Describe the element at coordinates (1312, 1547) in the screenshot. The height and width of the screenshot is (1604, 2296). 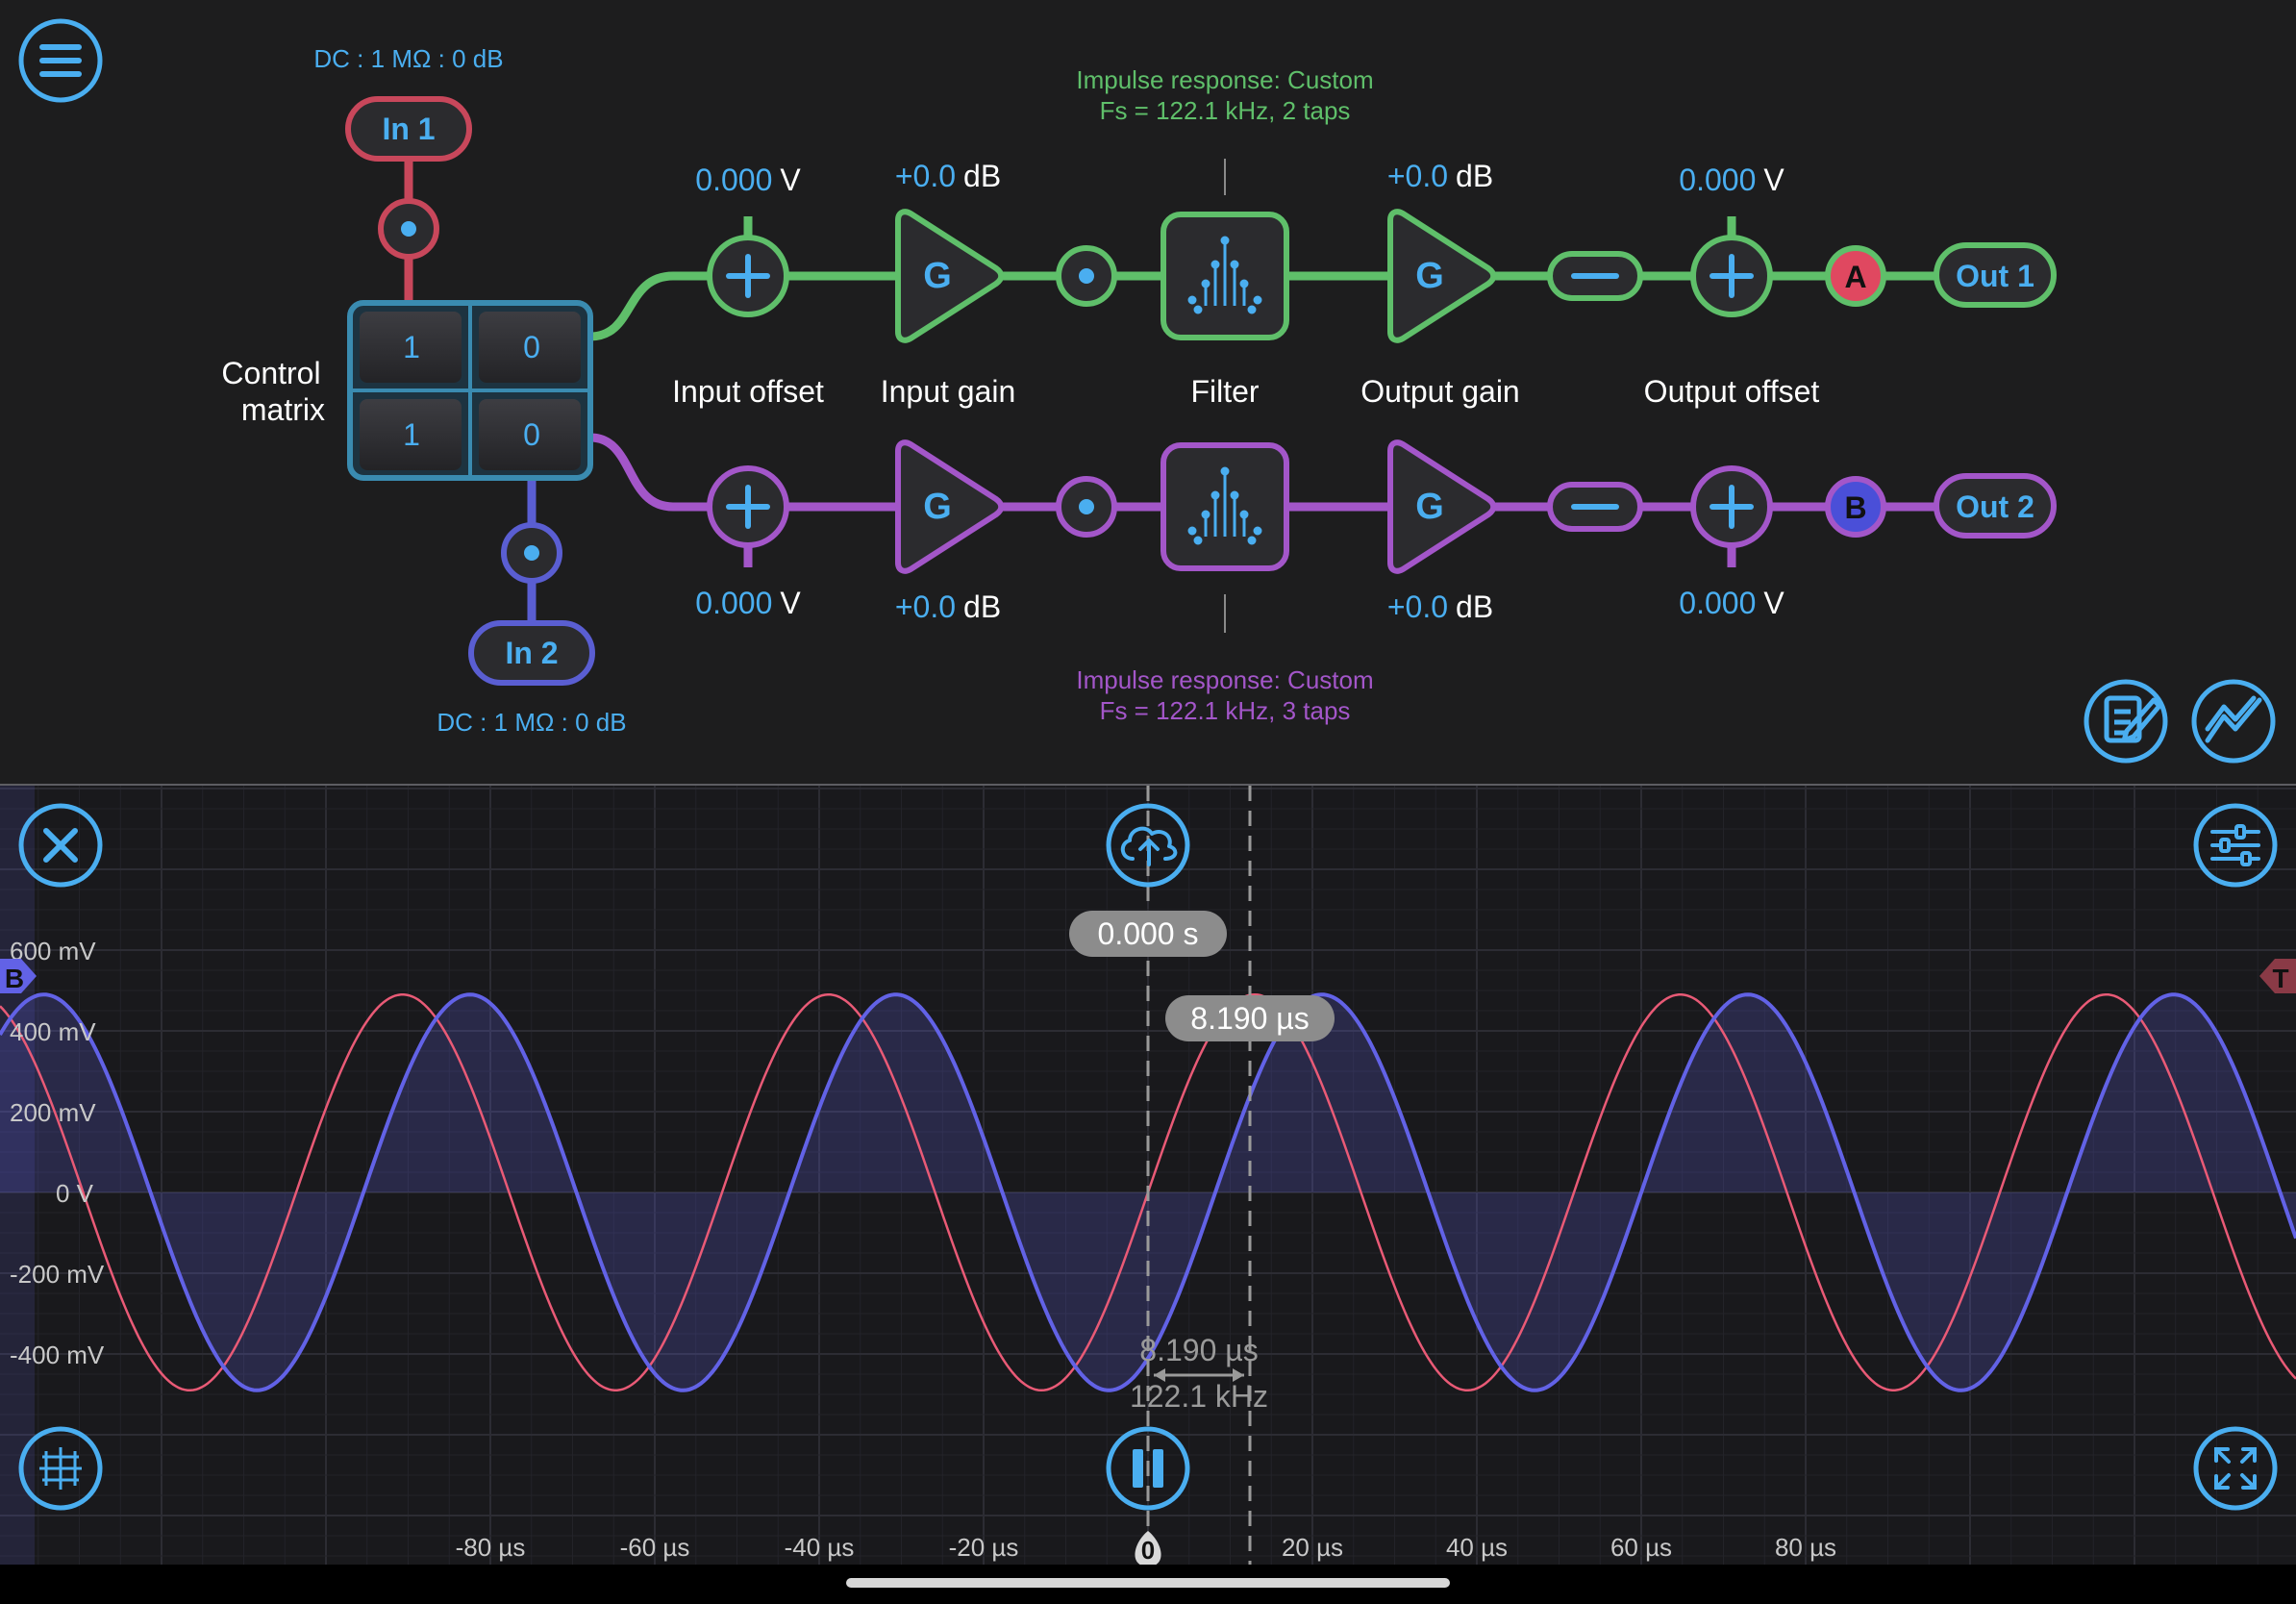
I see `x-tick-label: 20 µs` at that location.